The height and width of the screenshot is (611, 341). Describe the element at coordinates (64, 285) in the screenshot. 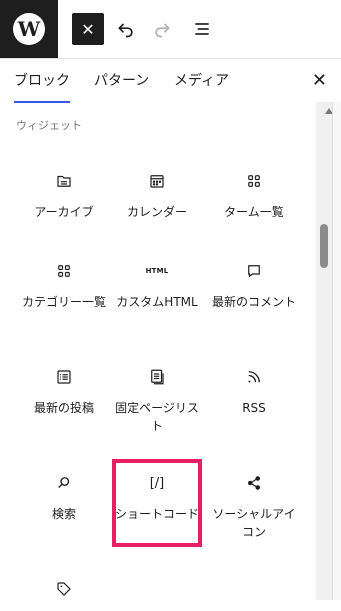

I see `block-categories: カテゴリー一覧` at that location.